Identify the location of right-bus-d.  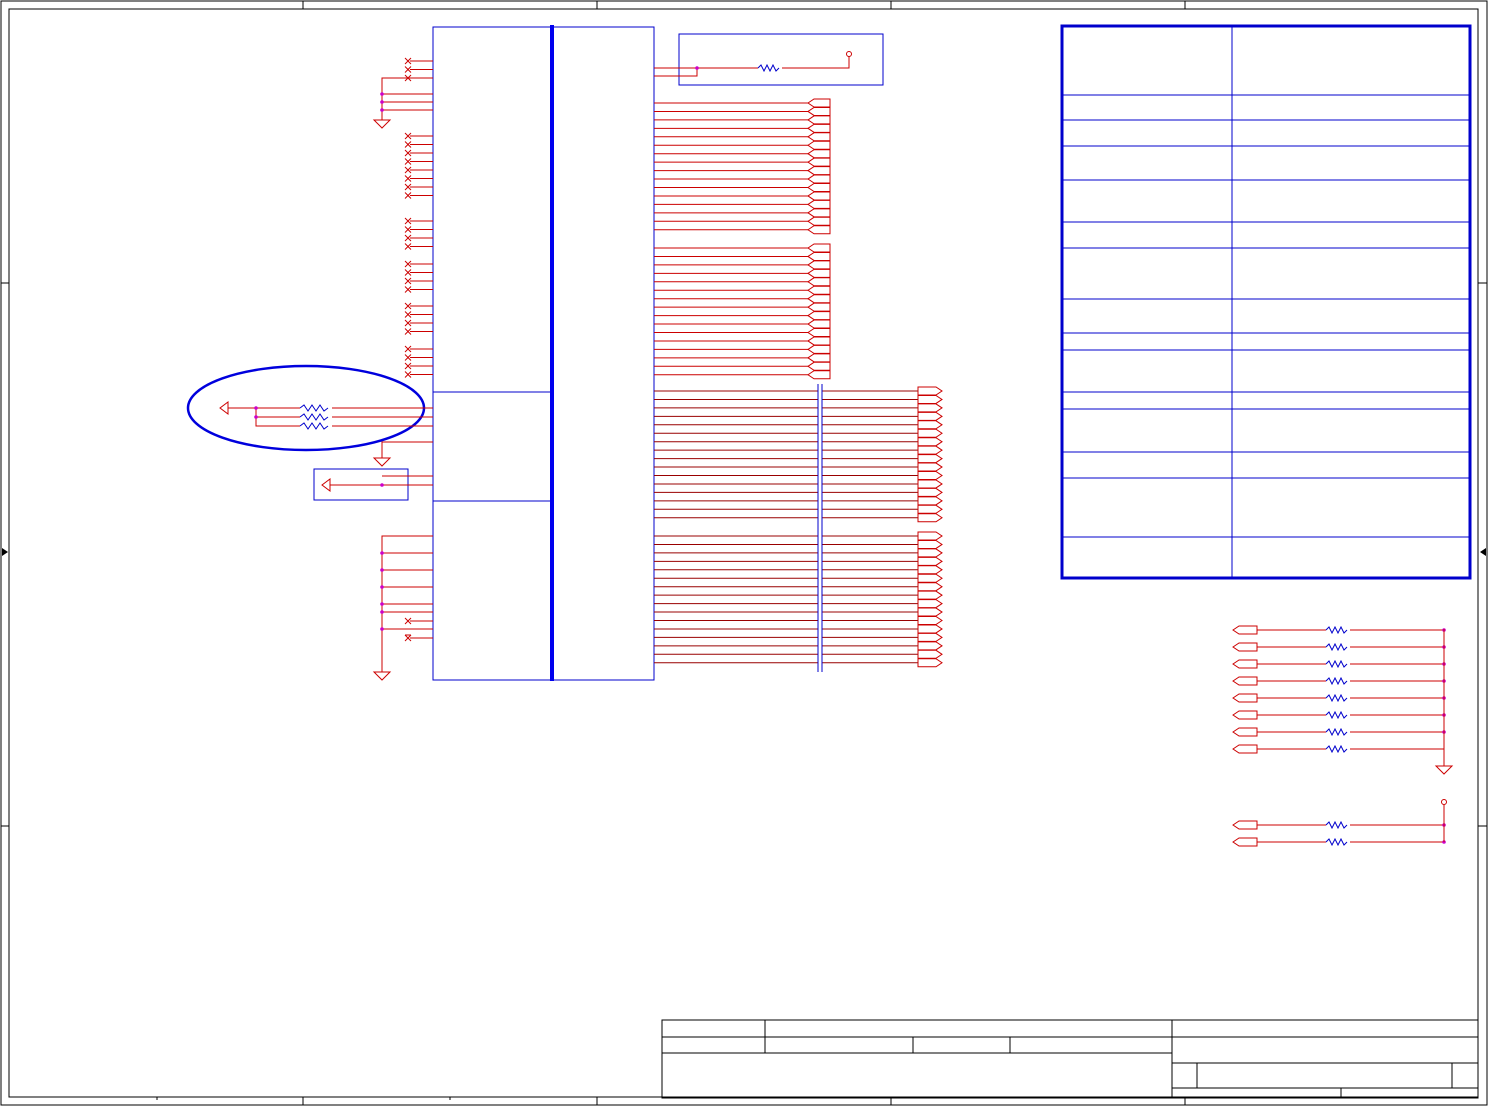
(798, 599).